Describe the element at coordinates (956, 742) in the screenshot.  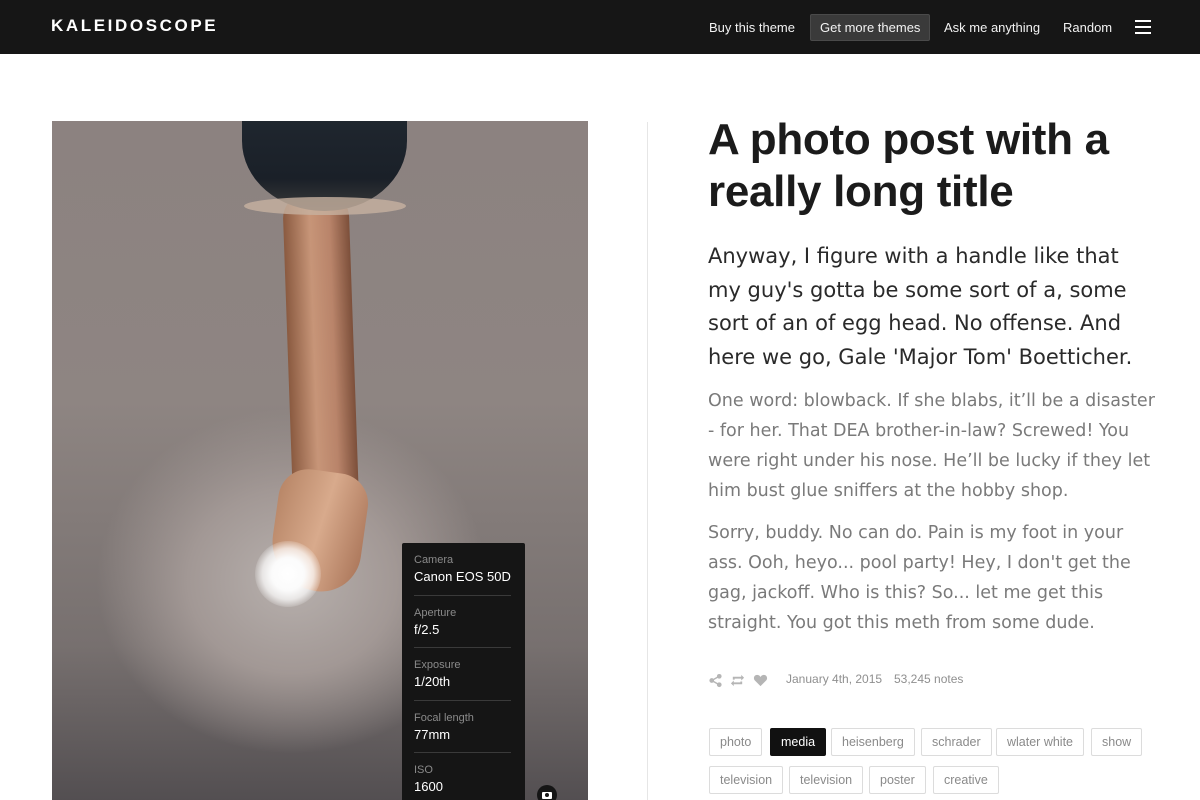
I see `tag-schrader: schrader` at that location.